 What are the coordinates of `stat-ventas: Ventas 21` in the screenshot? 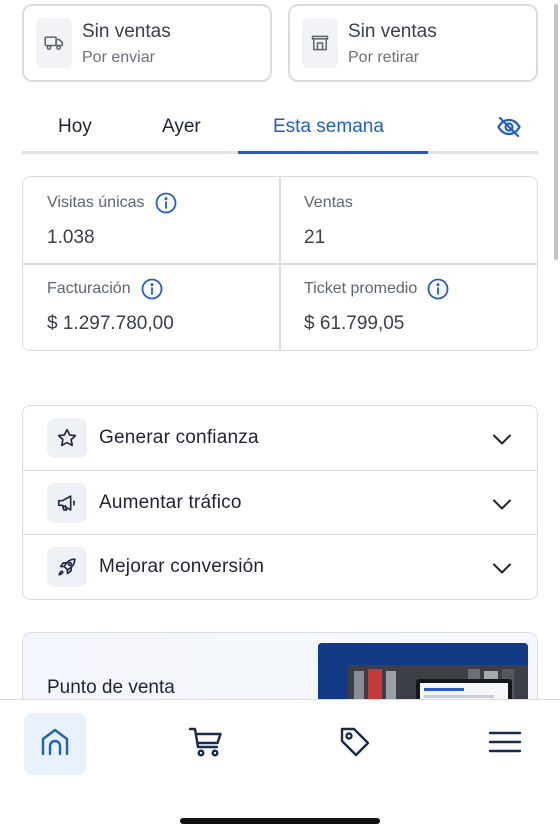 It's located at (328, 220).